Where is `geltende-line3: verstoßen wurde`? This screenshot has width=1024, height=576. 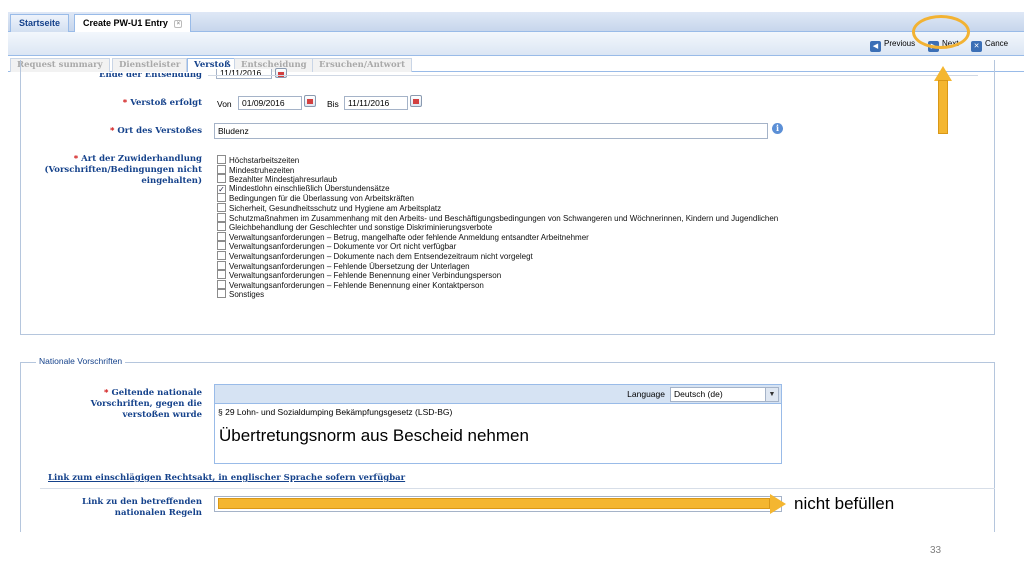 geltende-line3: verstoßen wurde is located at coordinates (162, 415).